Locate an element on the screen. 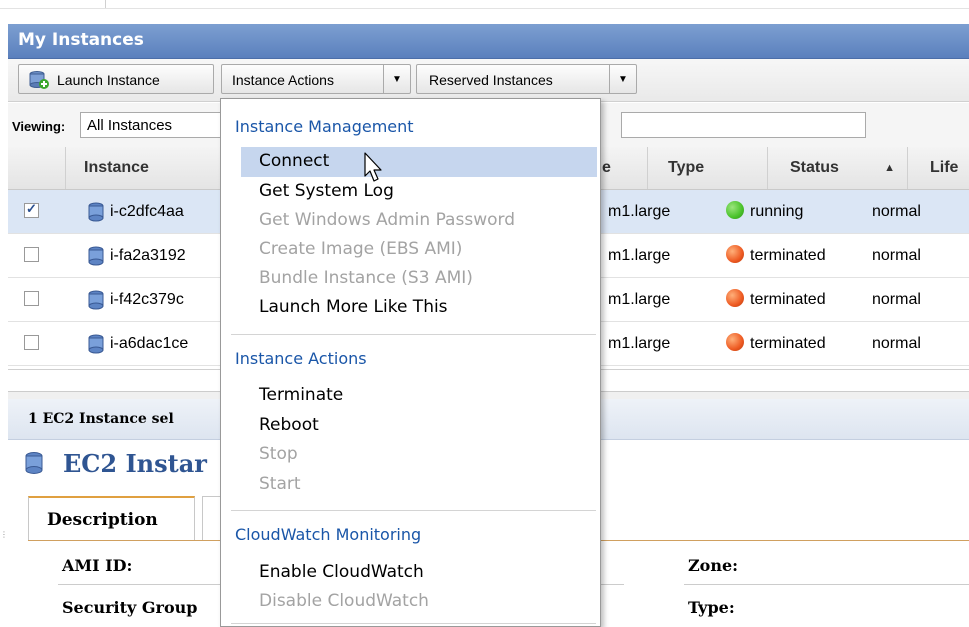 Image resolution: width=969 pixels, height=627 pixels. instance-actions-label: Instance Actions is located at coordinates (283, 80).